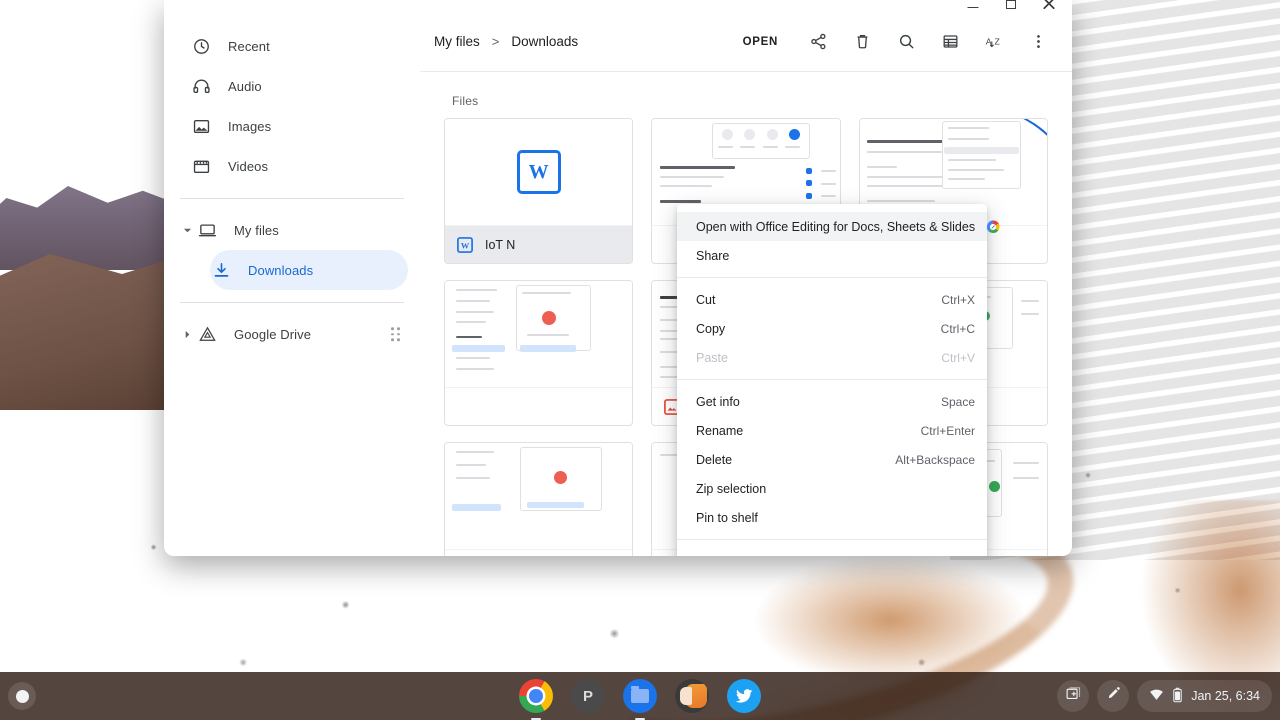 The image size is (1280, 720). I want to click on menu-item-label: Zip selection, so click(731, 488).